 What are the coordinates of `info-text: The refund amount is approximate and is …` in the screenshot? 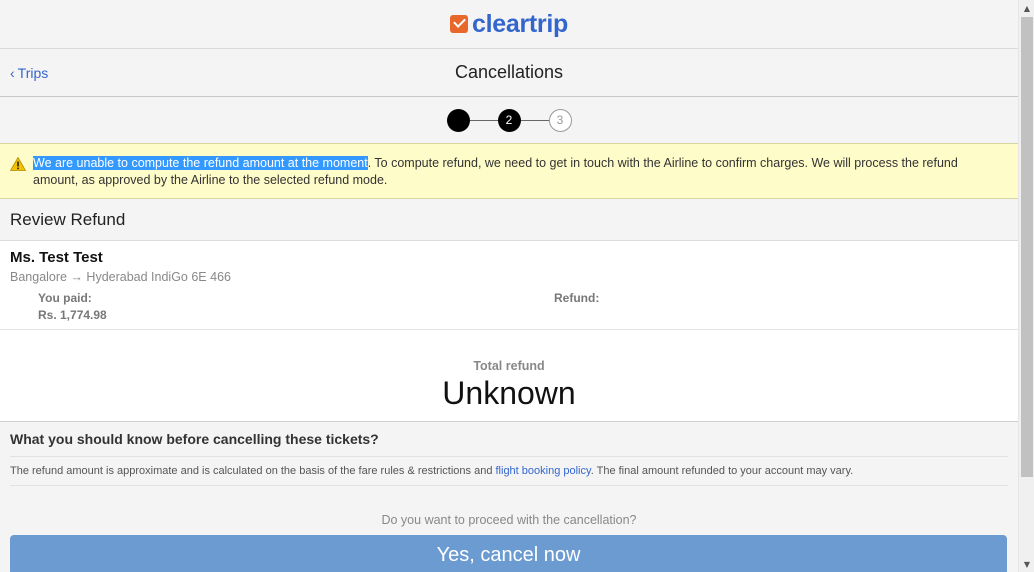 It's located at (509, 471).